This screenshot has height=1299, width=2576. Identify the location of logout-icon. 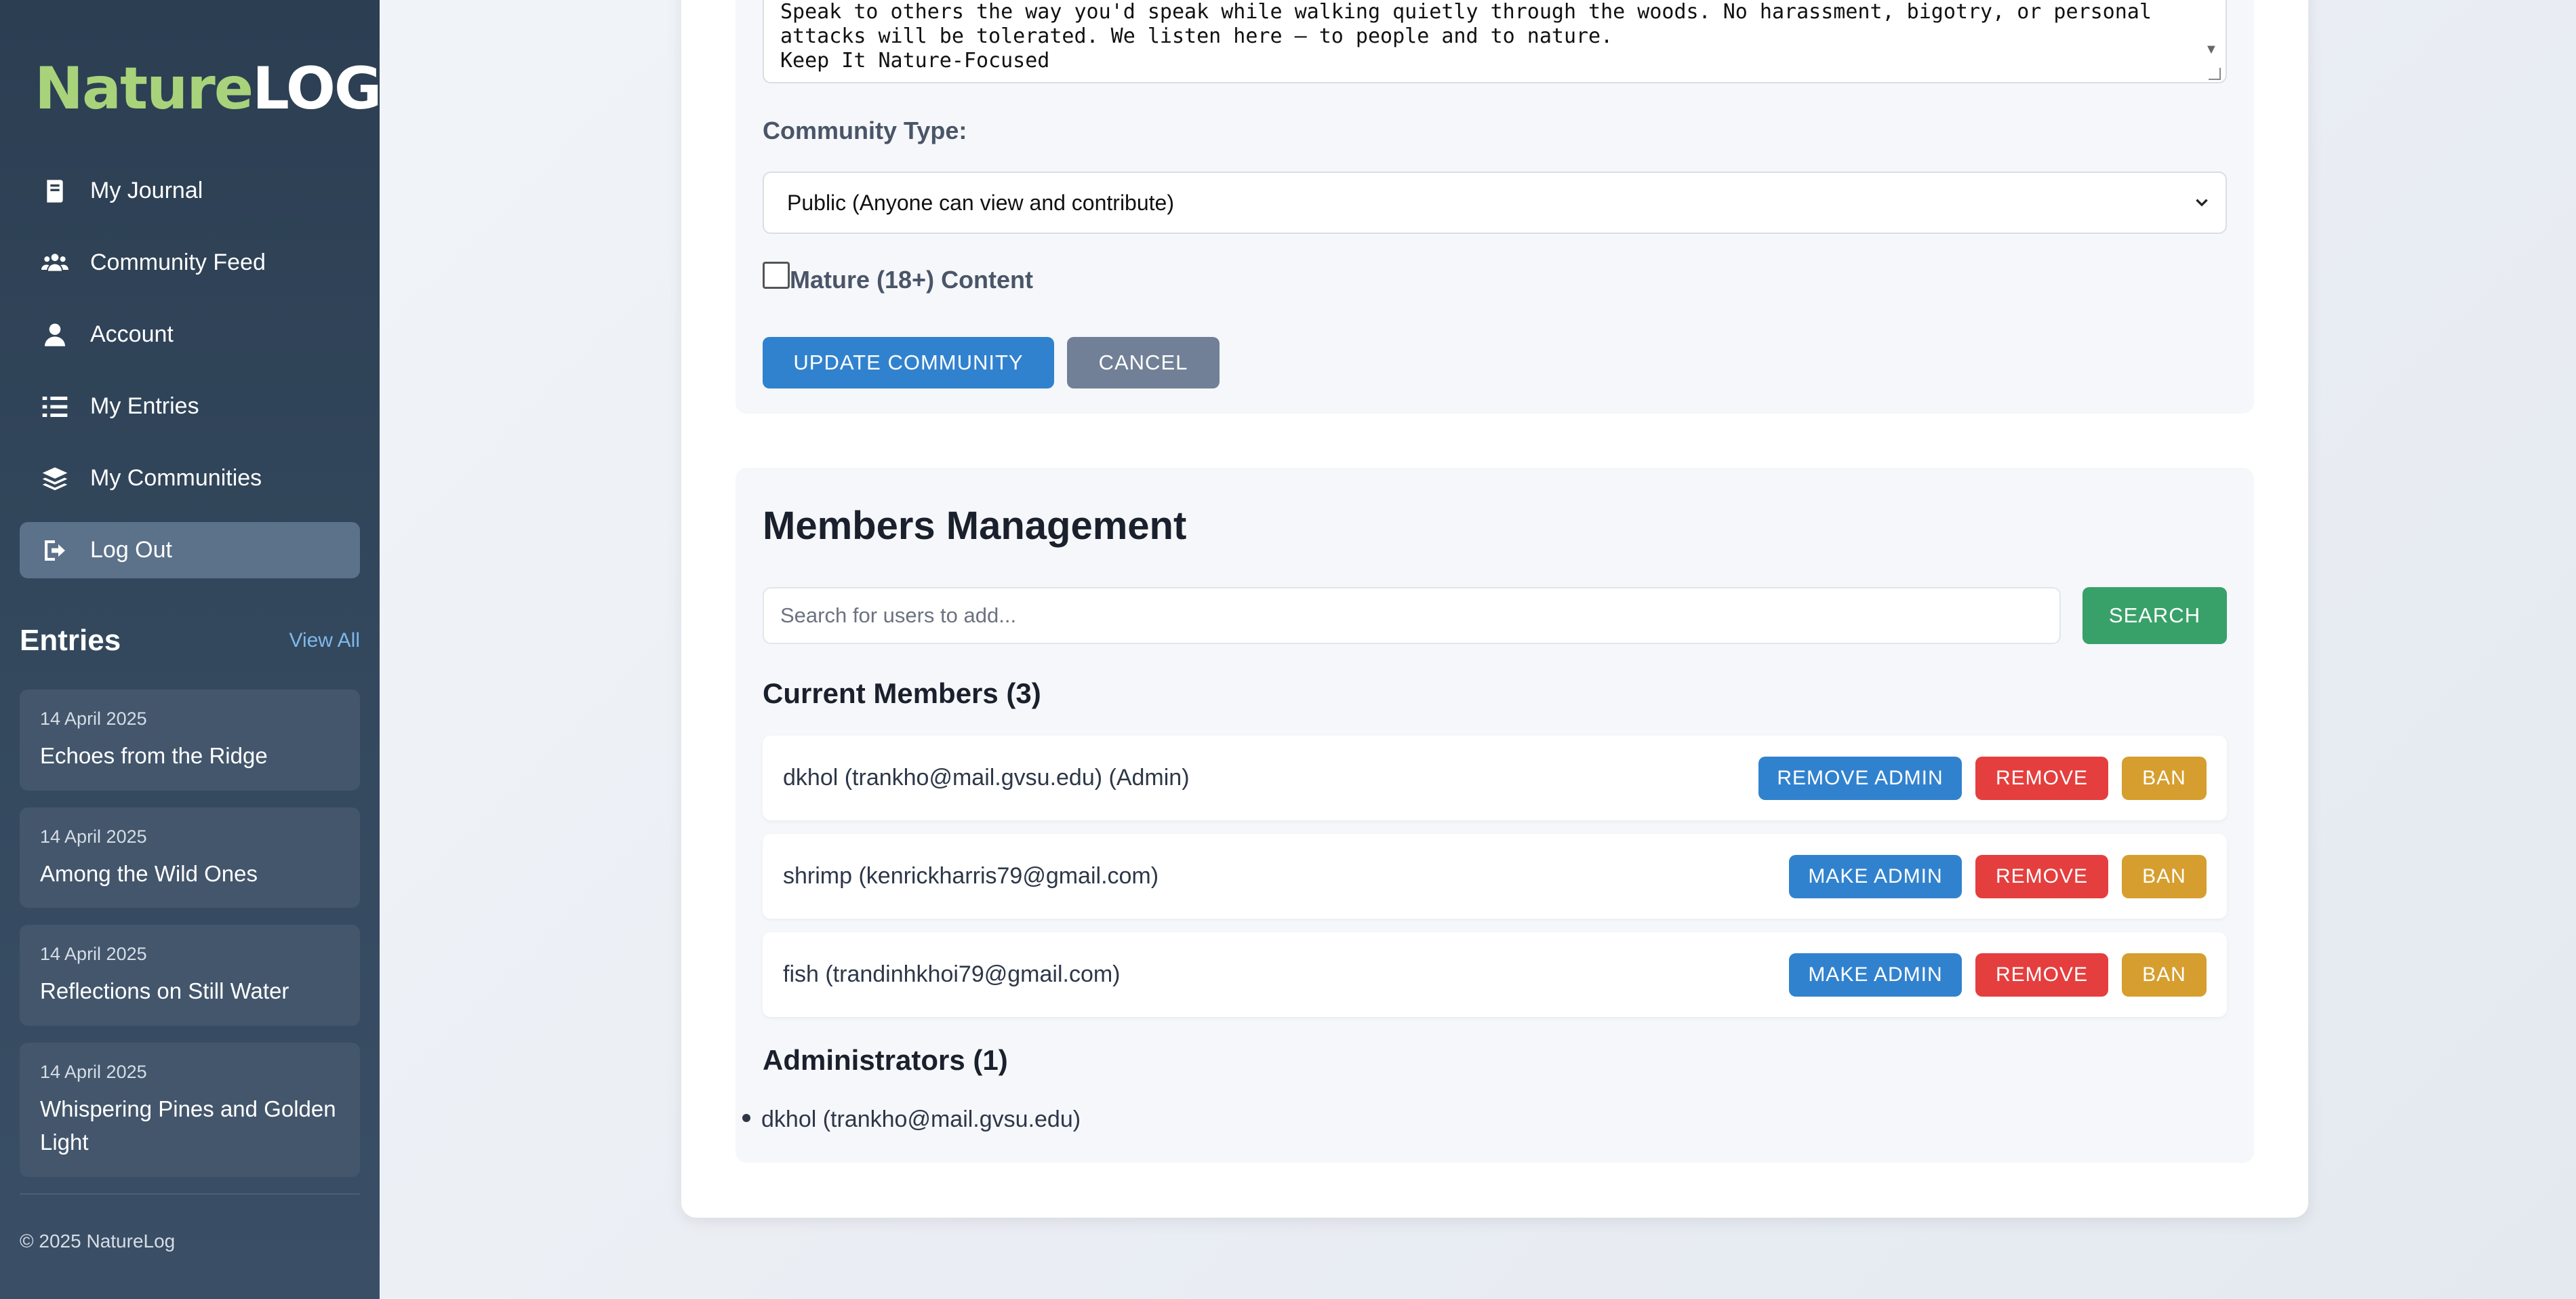
(55, 550).